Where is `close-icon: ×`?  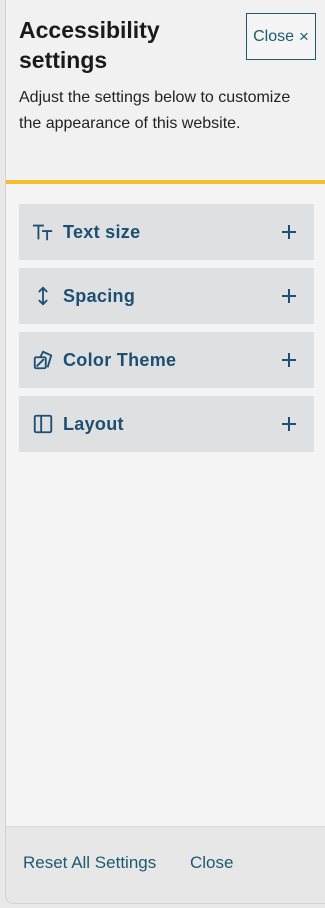
close-icon: × is located at coordinates (303, 36).